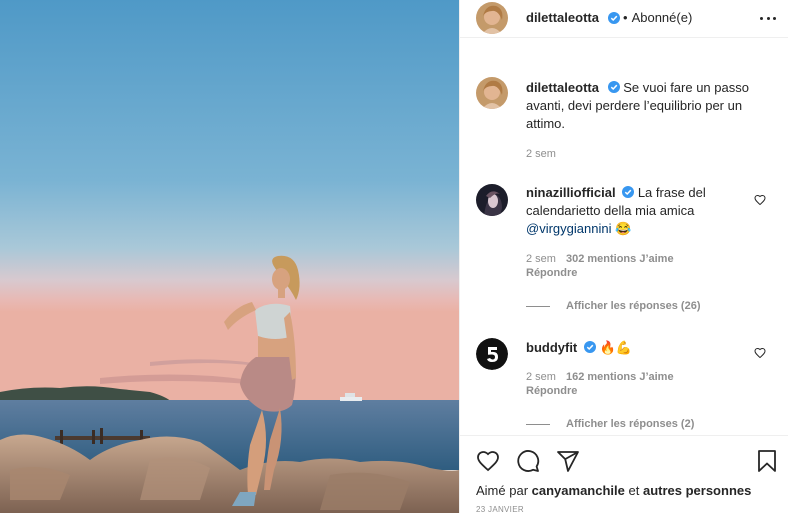 This screenshot has height=513, width=788. I want to click on view-replies-label: Afficher les réponses (2), so click(630, 424).